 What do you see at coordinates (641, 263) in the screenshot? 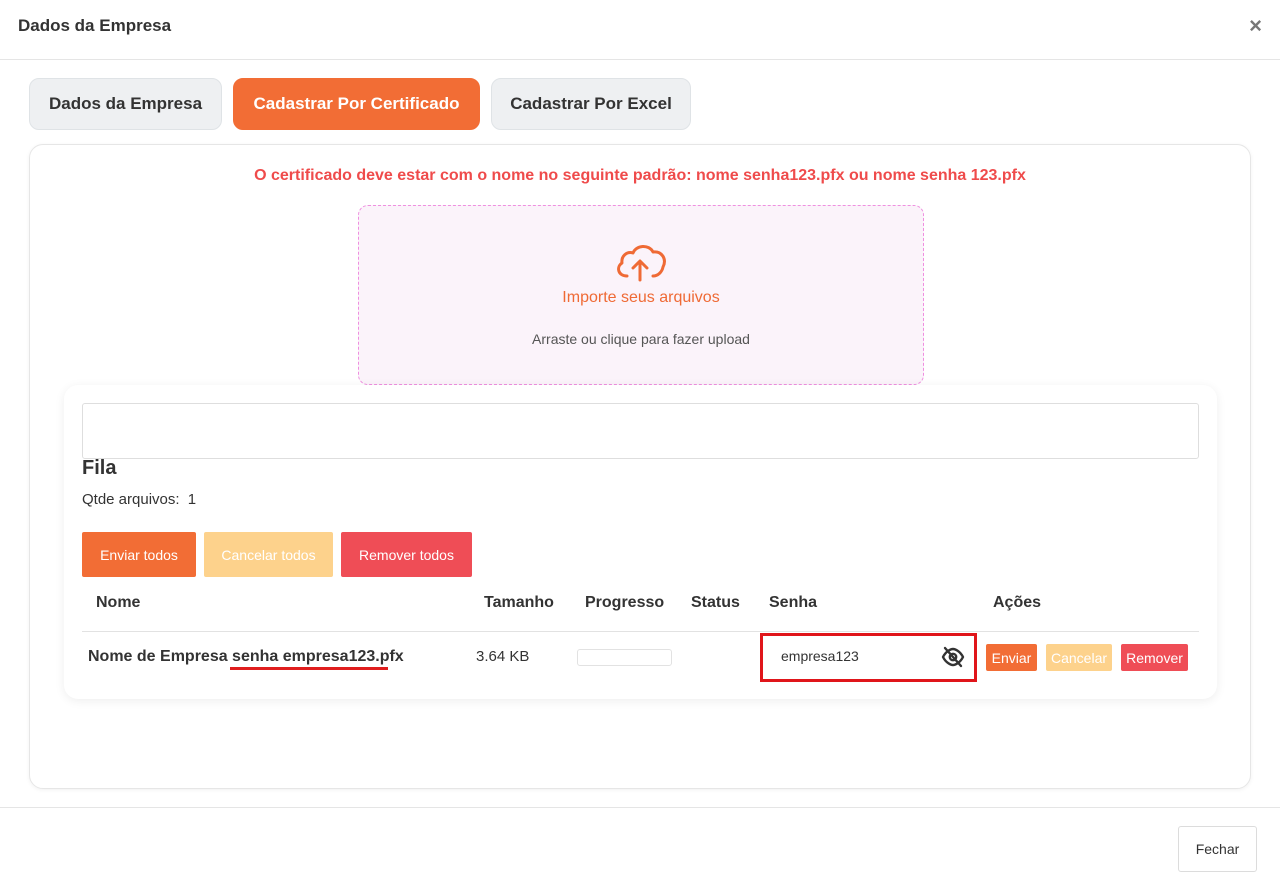
I see `cloud-upload-icon` at bounding box center [641, 263].